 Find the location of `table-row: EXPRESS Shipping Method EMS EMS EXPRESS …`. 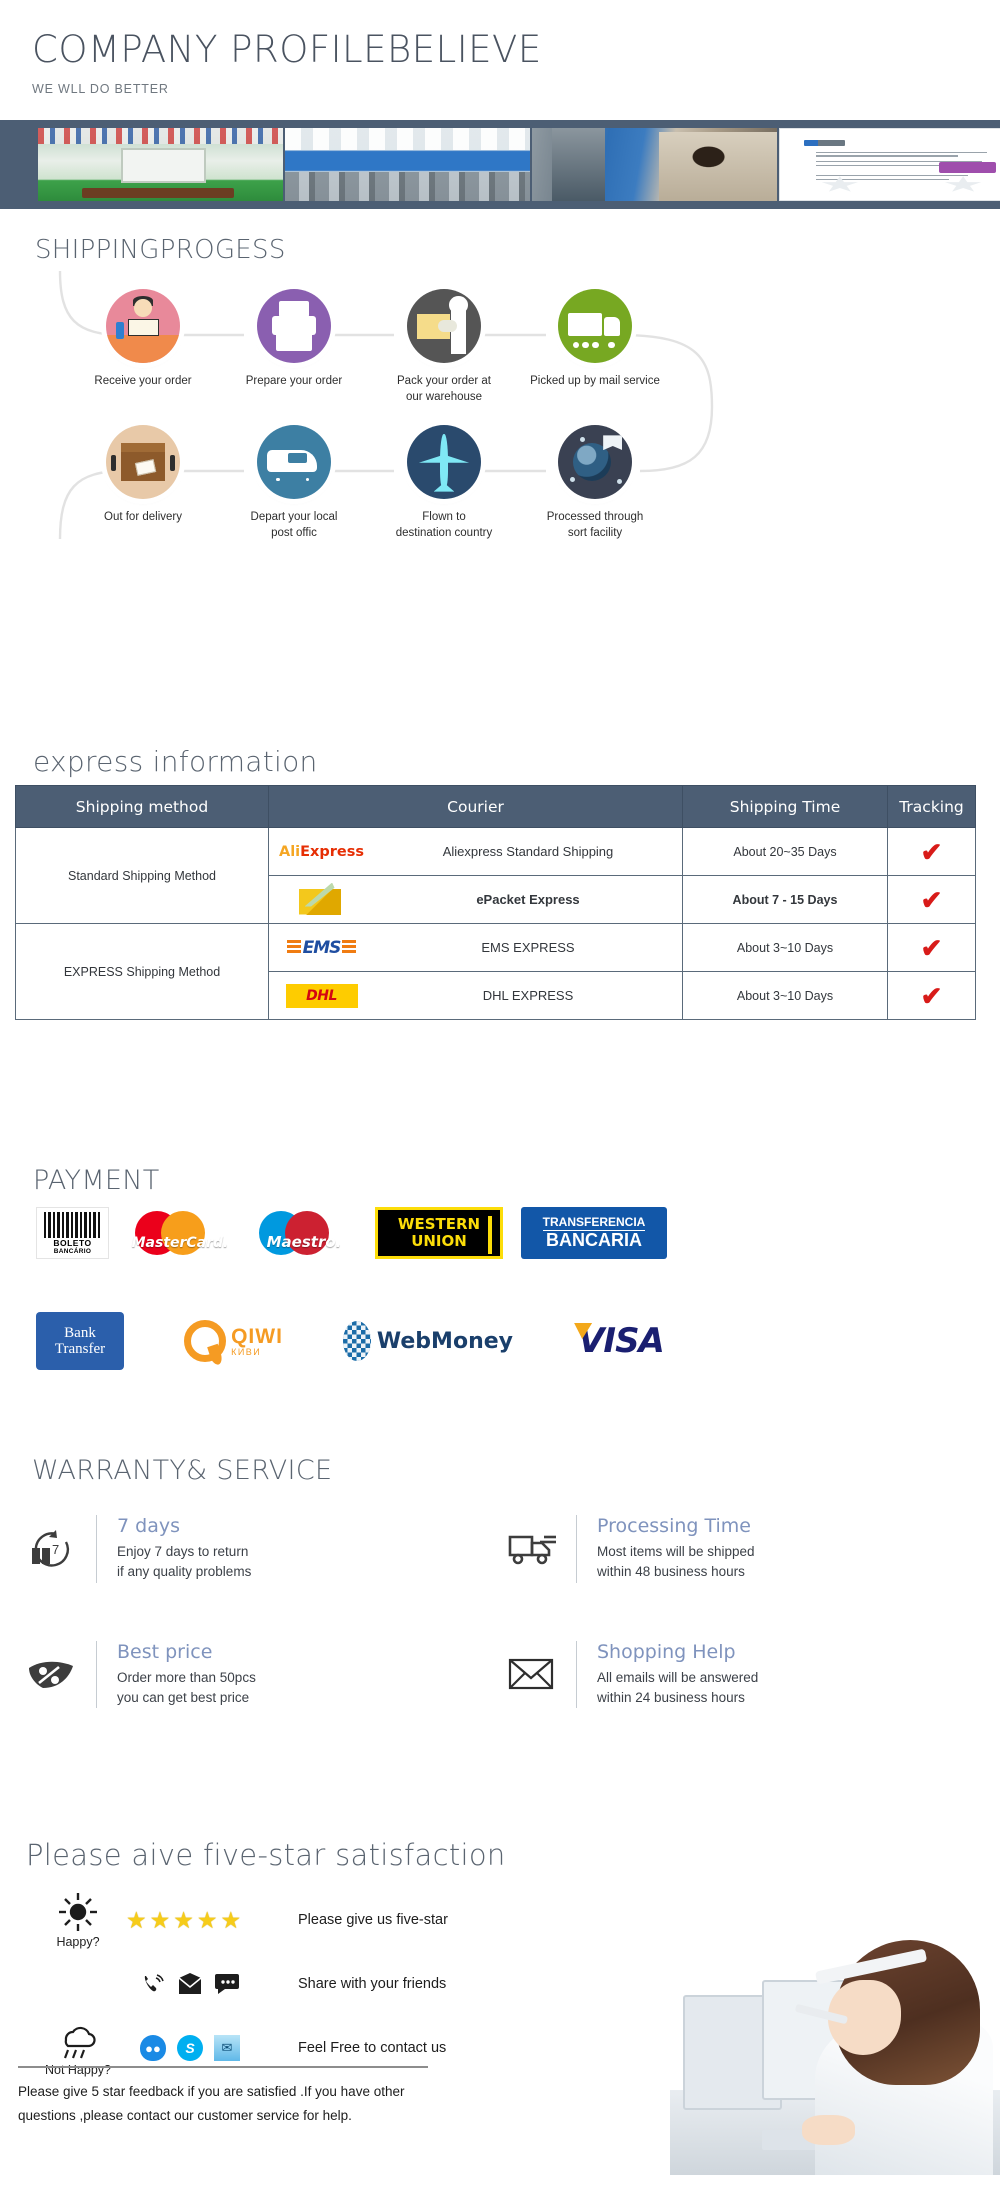

table-row: EXPRESS Shipping Method EMS EMS EXPRESS … is located at coordinates (495, 971).